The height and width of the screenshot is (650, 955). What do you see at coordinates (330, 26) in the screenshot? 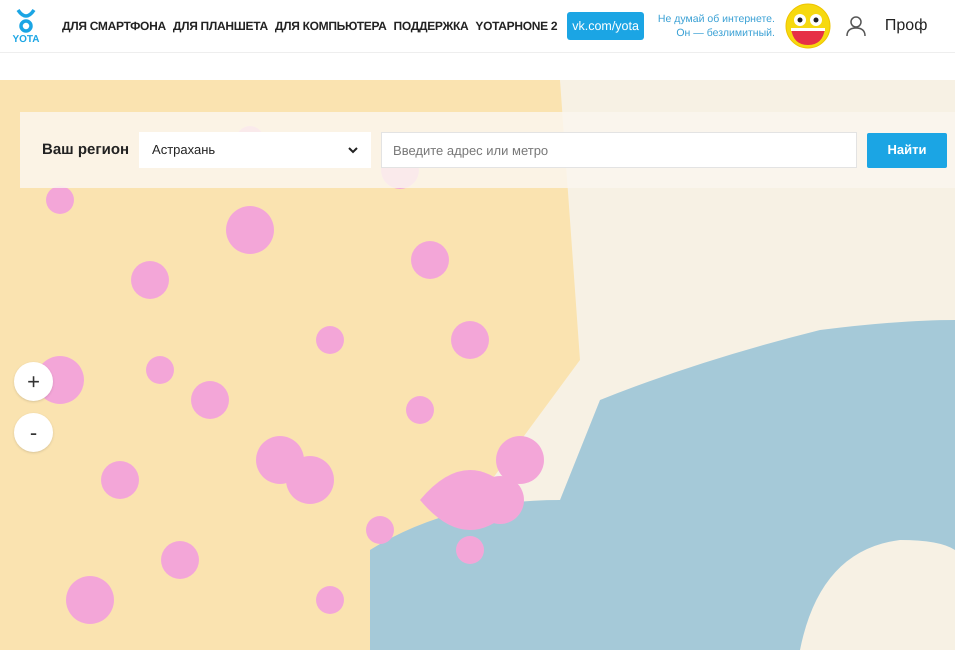
I see `nav-link: ДЛЯ КОМПЬЮТЕРА` at bounding box center [330, 26].